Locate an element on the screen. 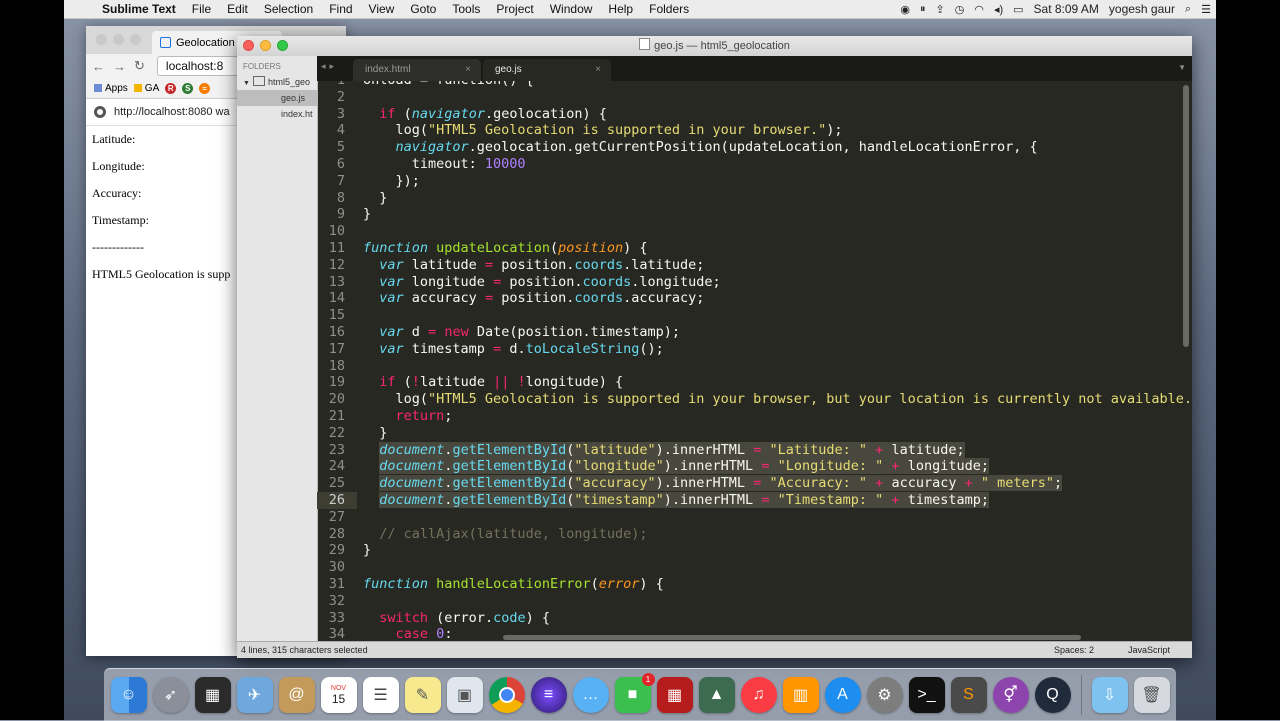  photo-booth-icon: ▦ is located at coordinates (674, 695).